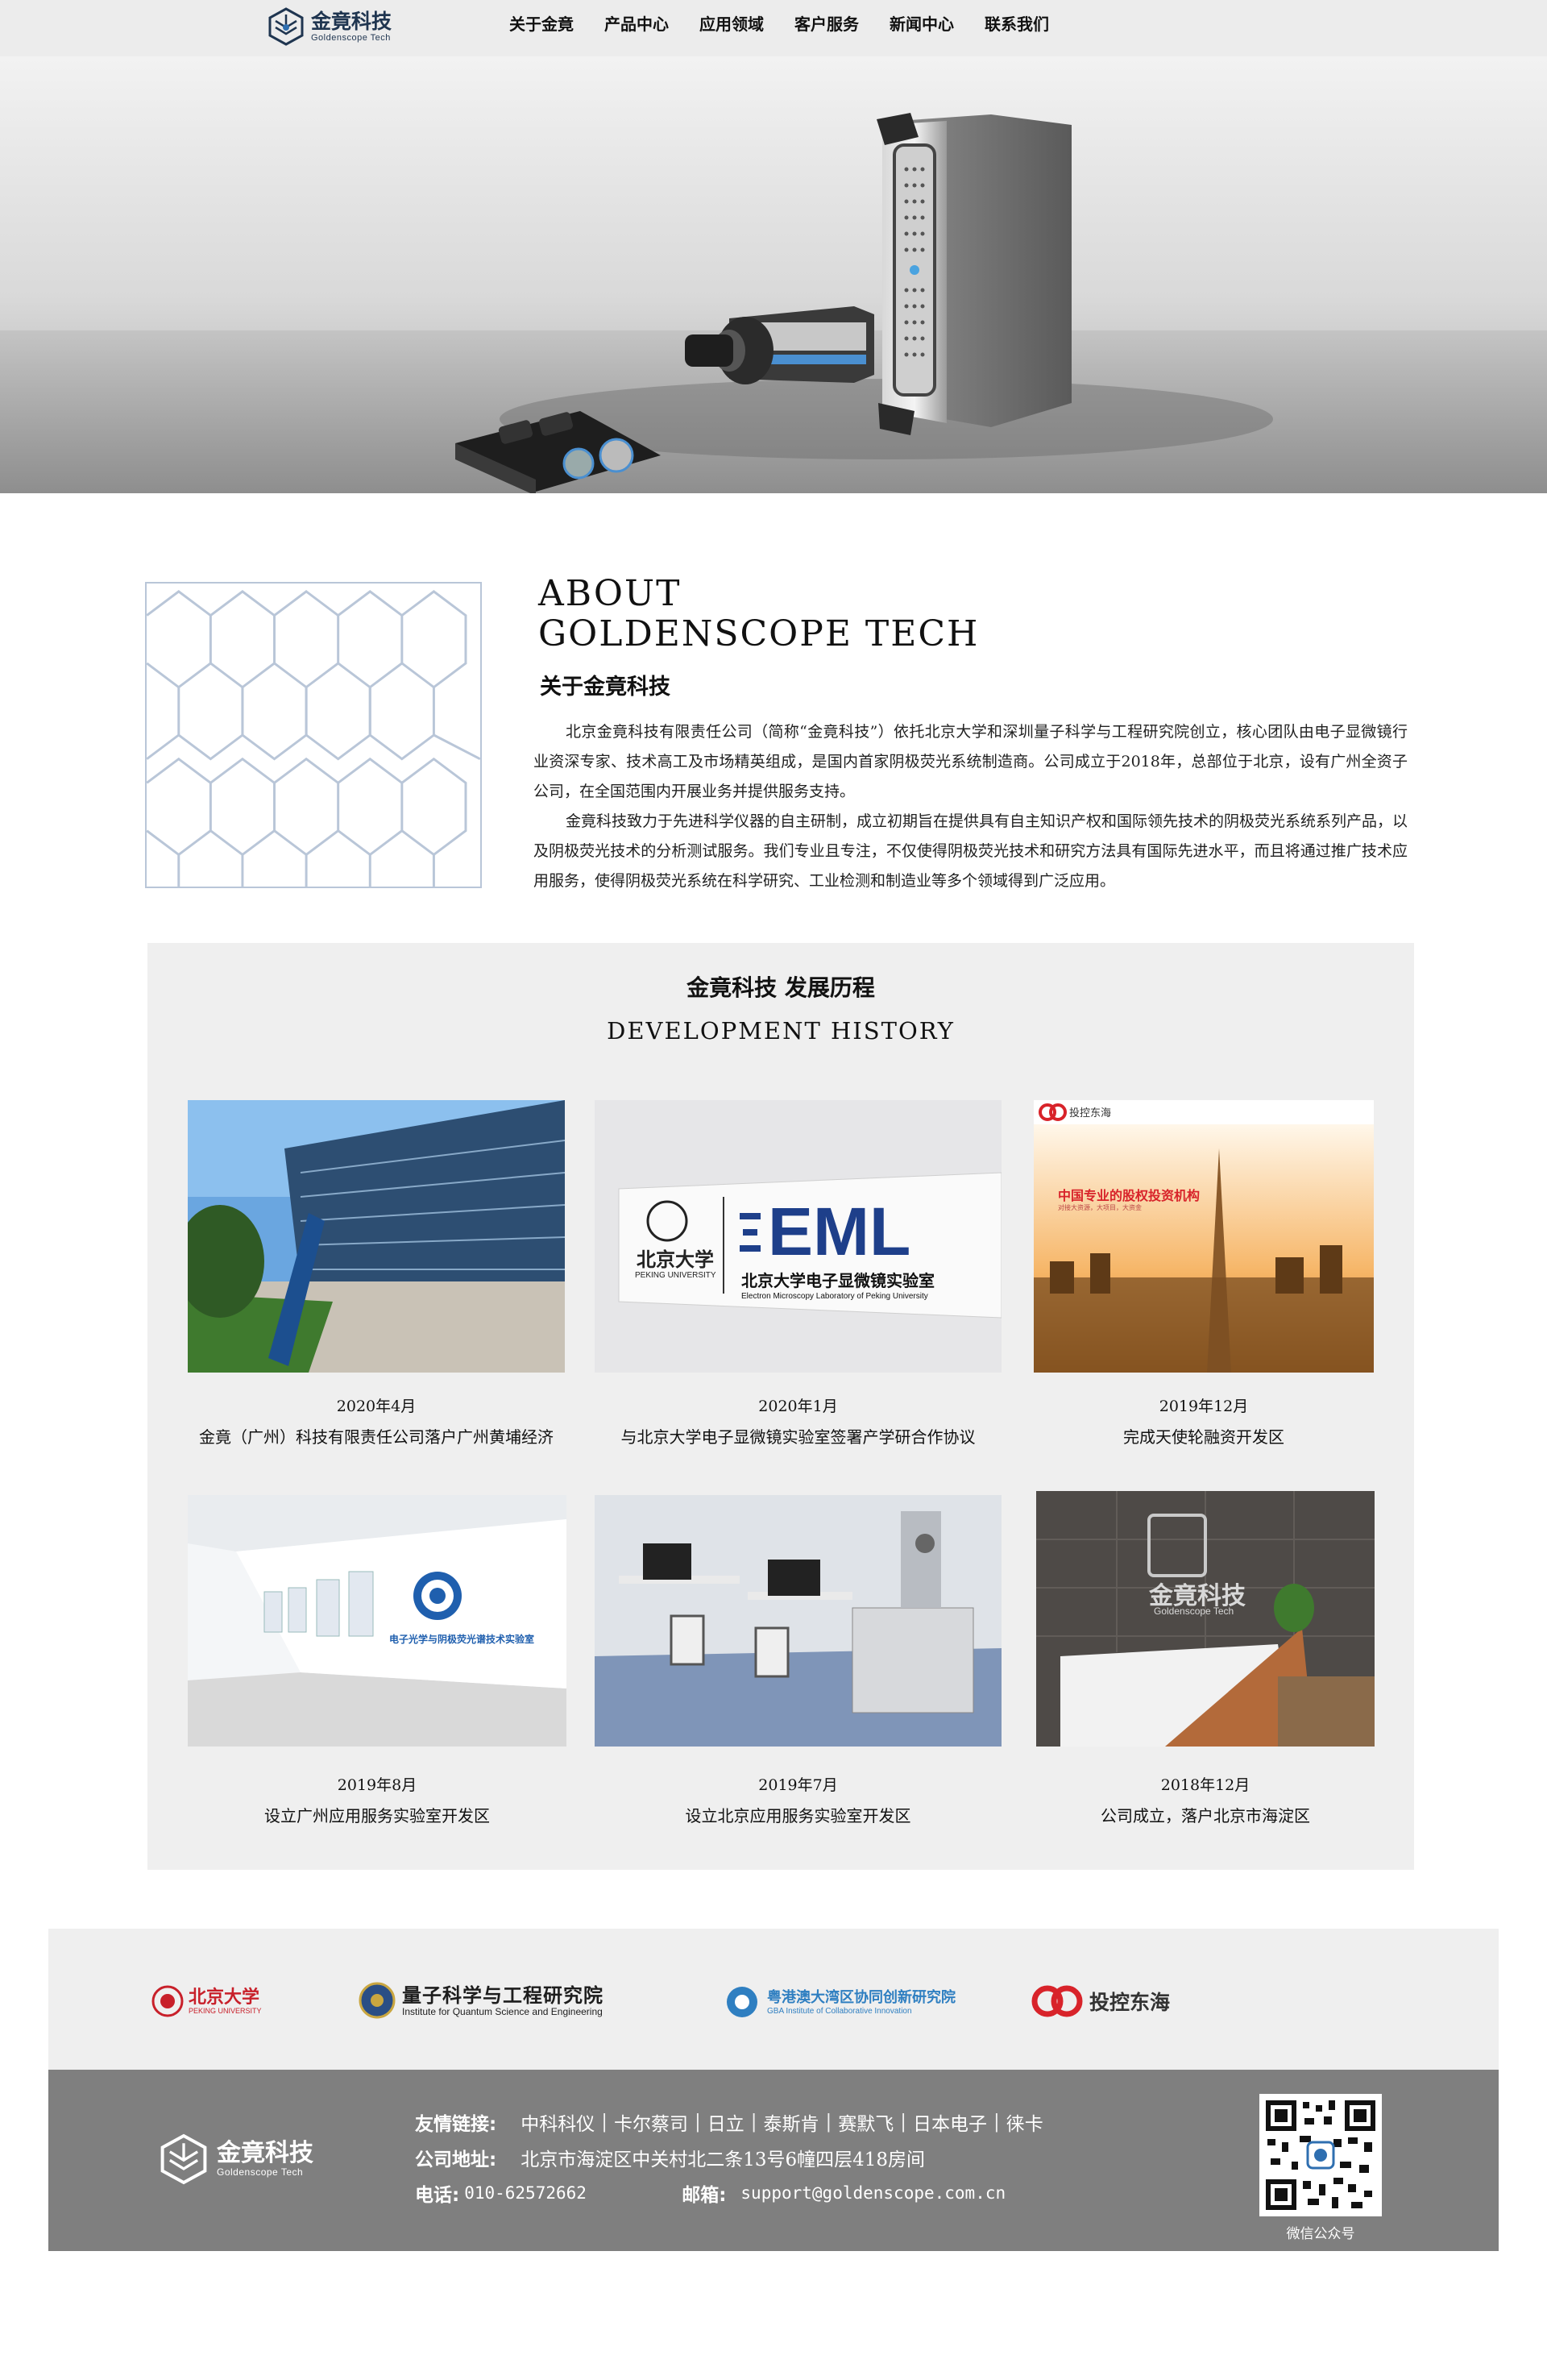 The height and width of the screenshot is (2380, 1547). Describe the element at coordinates (725, 2122) in the screenshot. I see `friend-link: 日立` at that location.